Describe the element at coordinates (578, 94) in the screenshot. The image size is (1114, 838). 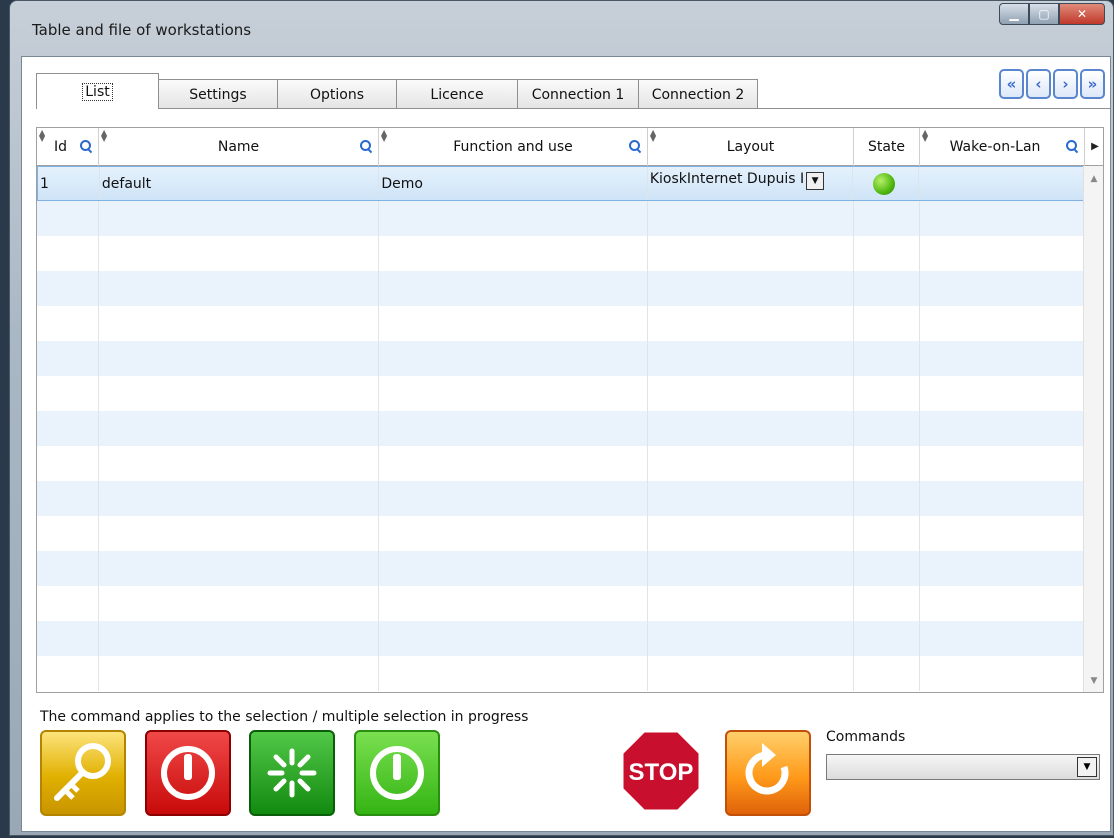
I see `tab-connection-1: Connection 1` at that location.